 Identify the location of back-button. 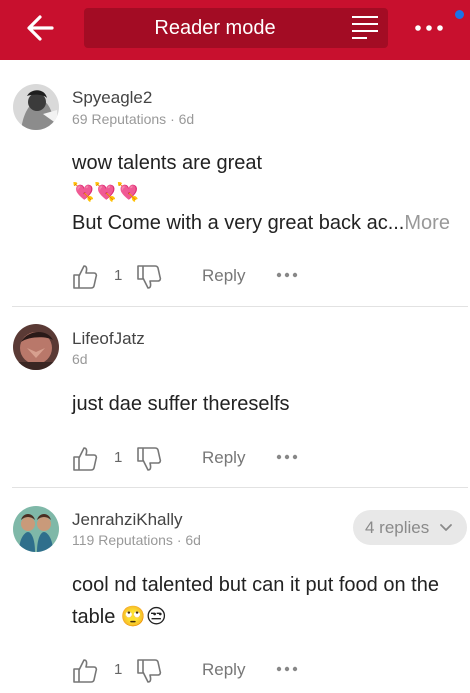
(42, 28).